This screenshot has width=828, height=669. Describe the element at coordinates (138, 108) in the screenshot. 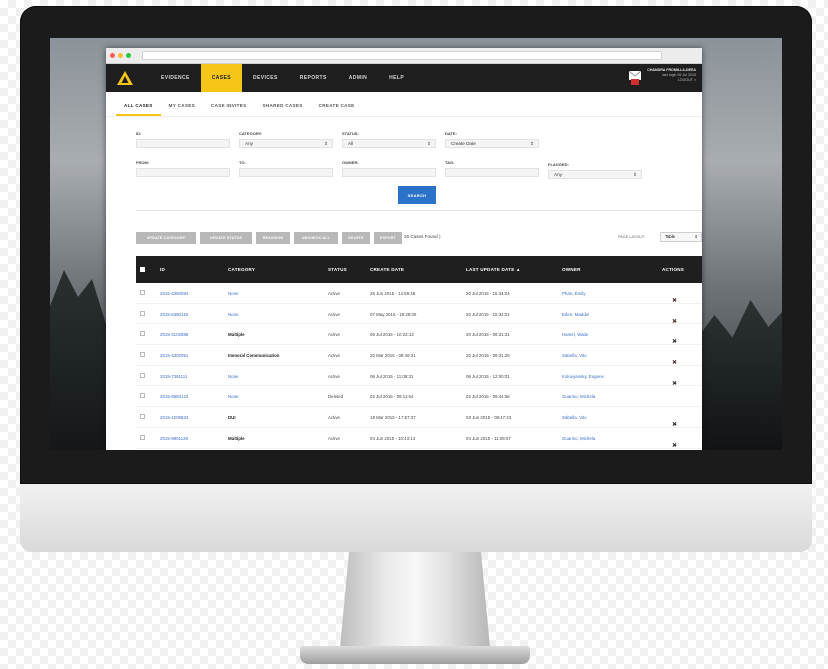

I see `tab-all-cases: ALL CASES` at that location.